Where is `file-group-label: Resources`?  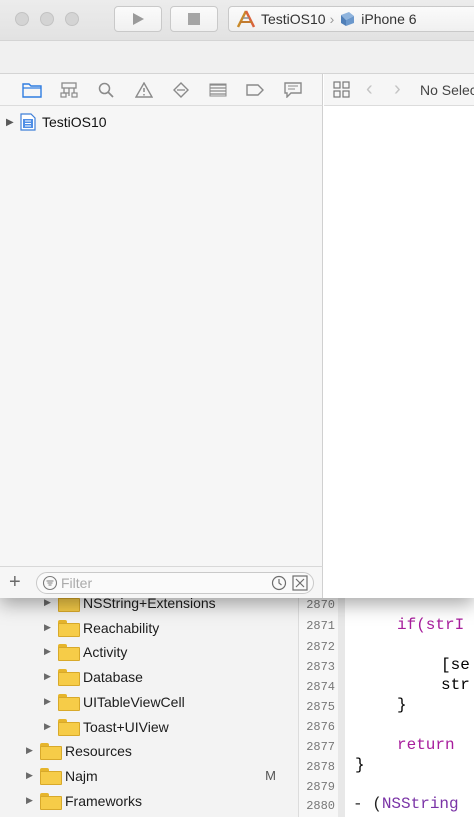 file-group-label: Resources is located at coordinates (98, 750).